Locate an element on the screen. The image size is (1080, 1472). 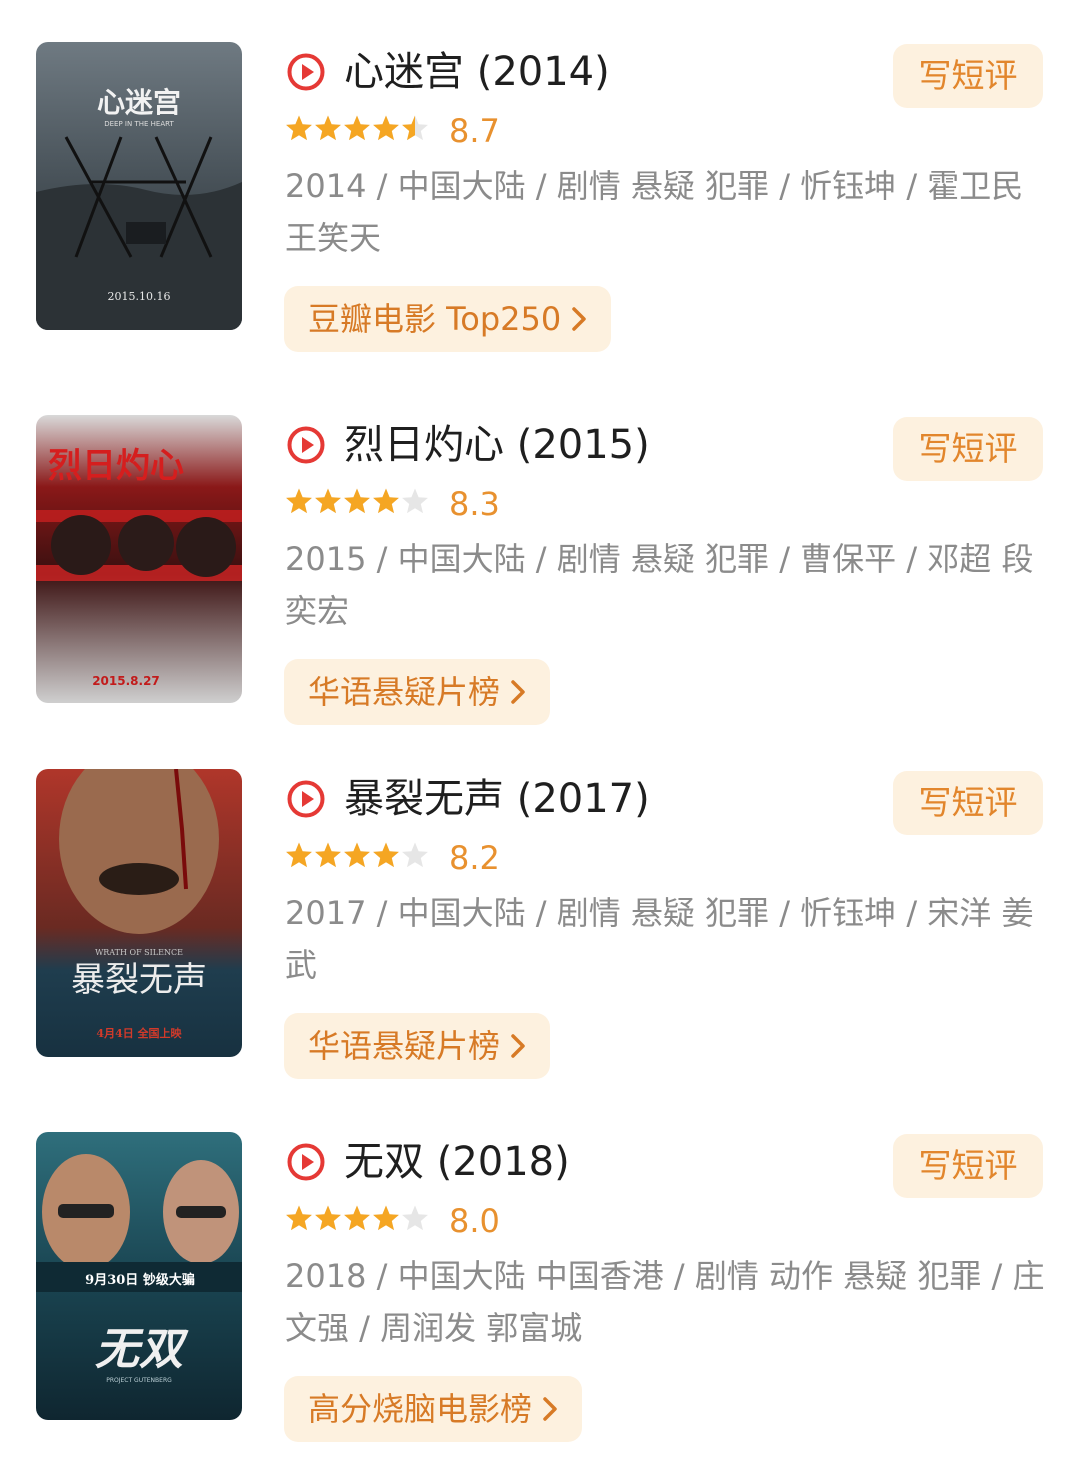
poster-subtitle: PROJECT GUTENBERG is located at coordinates (139, 1380).